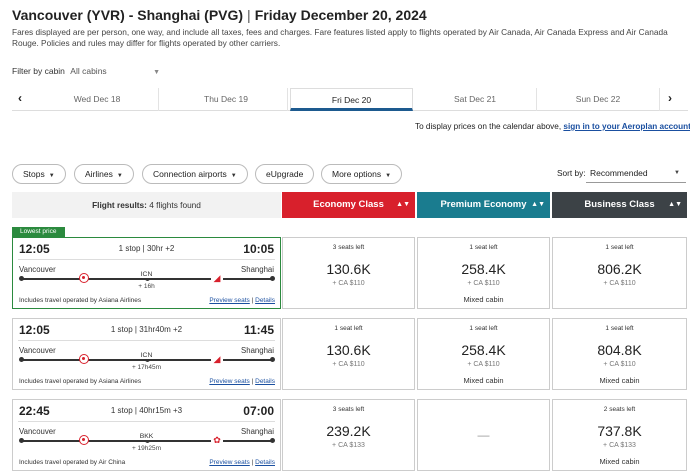  Describe the element at coordinates (357, 174) in the screenshot. I see `more-options-label: More options` at that location.